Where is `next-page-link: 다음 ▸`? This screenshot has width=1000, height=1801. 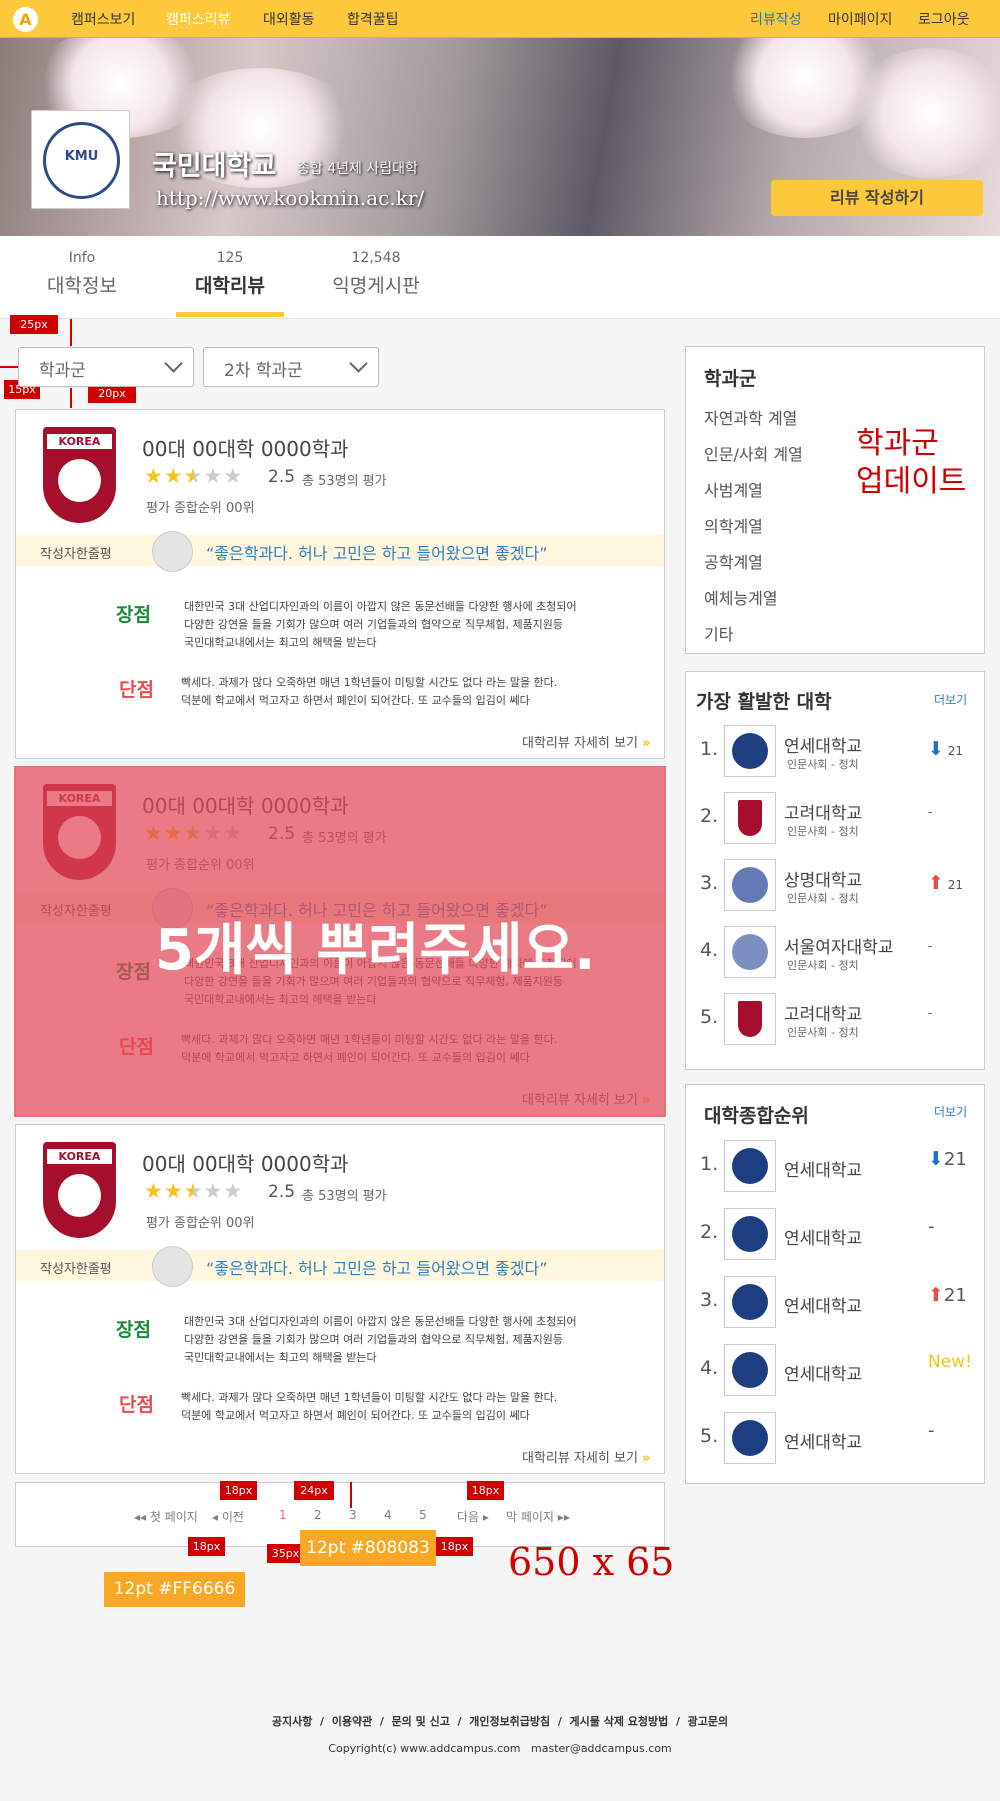 next-page-link: 다음 ▸ is located at coordinates (473, 1516).